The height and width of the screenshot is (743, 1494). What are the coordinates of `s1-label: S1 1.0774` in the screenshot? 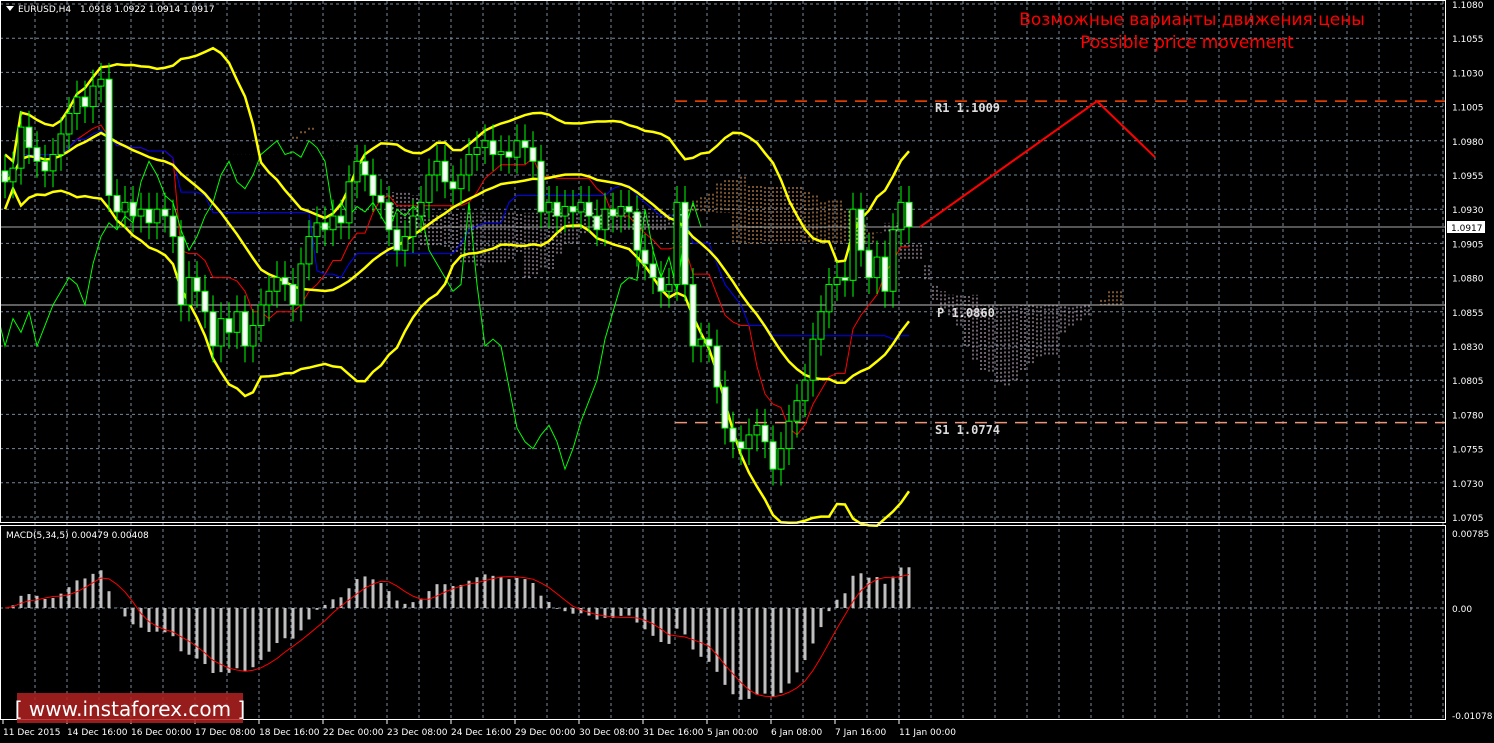 It's located at (967, 430).